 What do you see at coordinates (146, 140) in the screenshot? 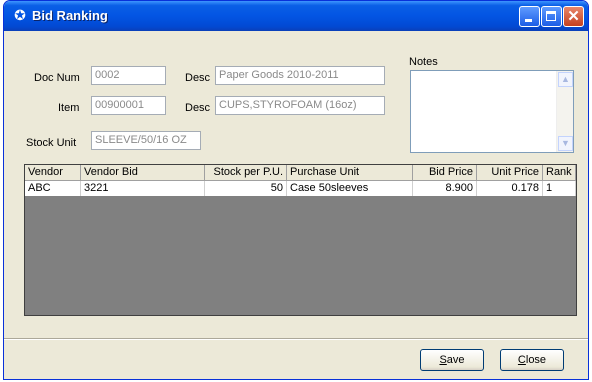
I see `stock-unit-field: SLEEVE/50/16 OZ` at bounding box center [146, 140].